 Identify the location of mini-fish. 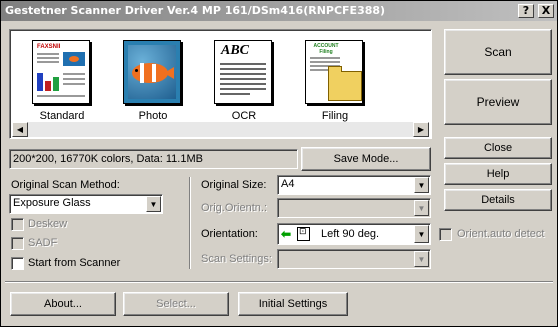
(74, 59).